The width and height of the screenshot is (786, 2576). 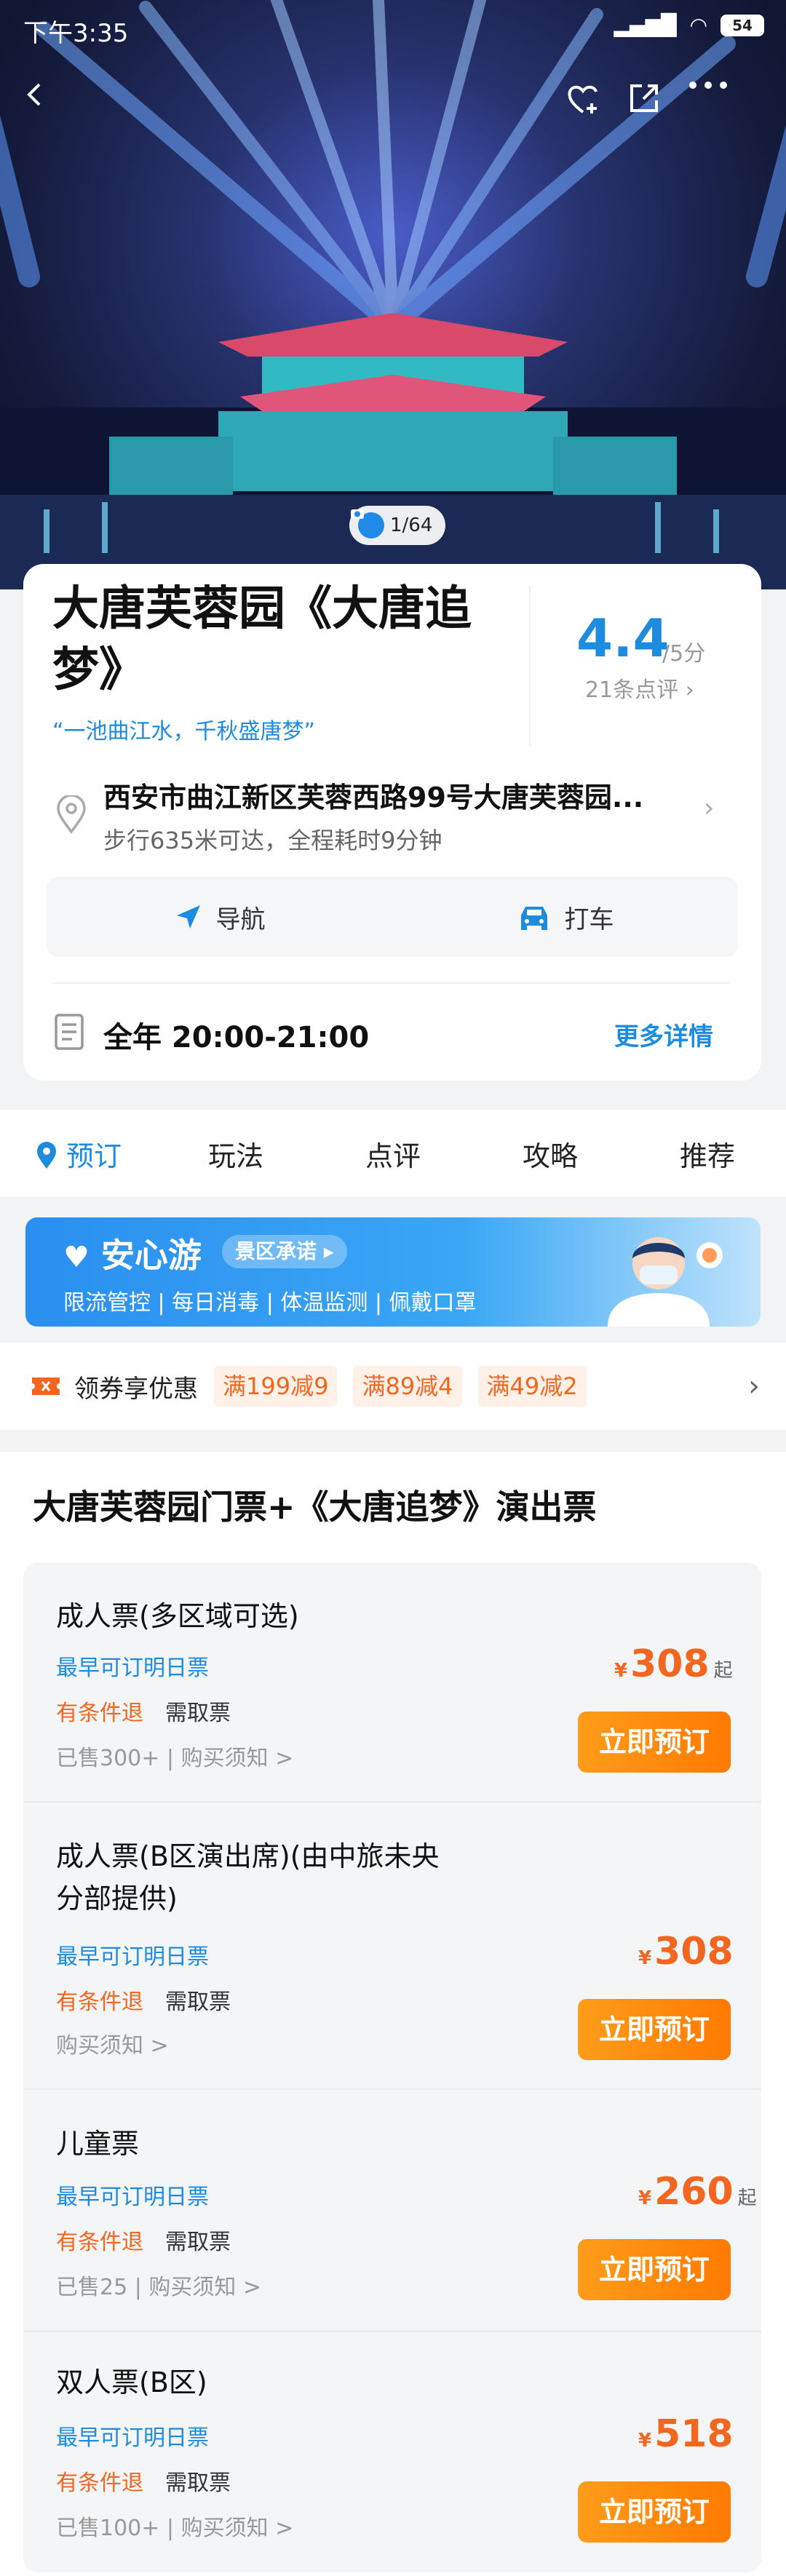 I want to click on walk-distance: 步行635米可达，全程耗时9分钟, so click(x=272, y=840).